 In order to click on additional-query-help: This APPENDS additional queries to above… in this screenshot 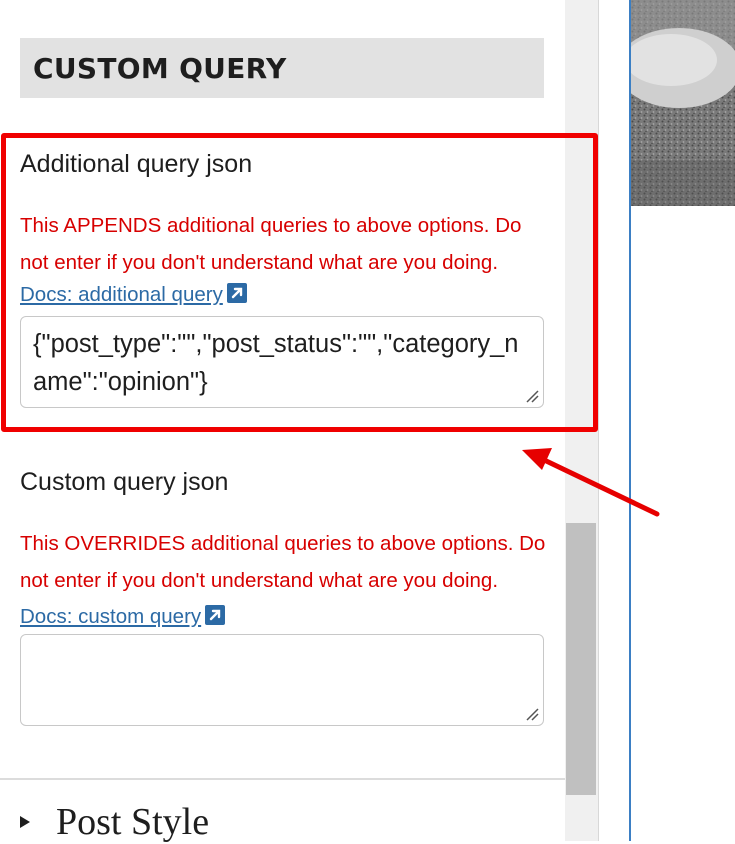, I will do `click(284, 263)`.